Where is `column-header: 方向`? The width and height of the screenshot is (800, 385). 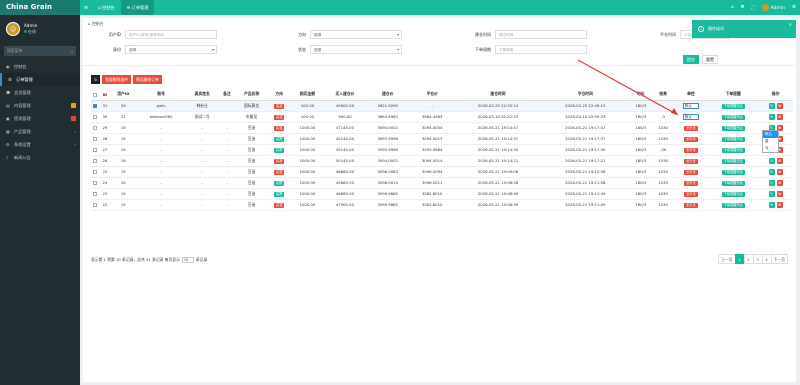
column-header: 方向 is located at coordinates (279, 95).